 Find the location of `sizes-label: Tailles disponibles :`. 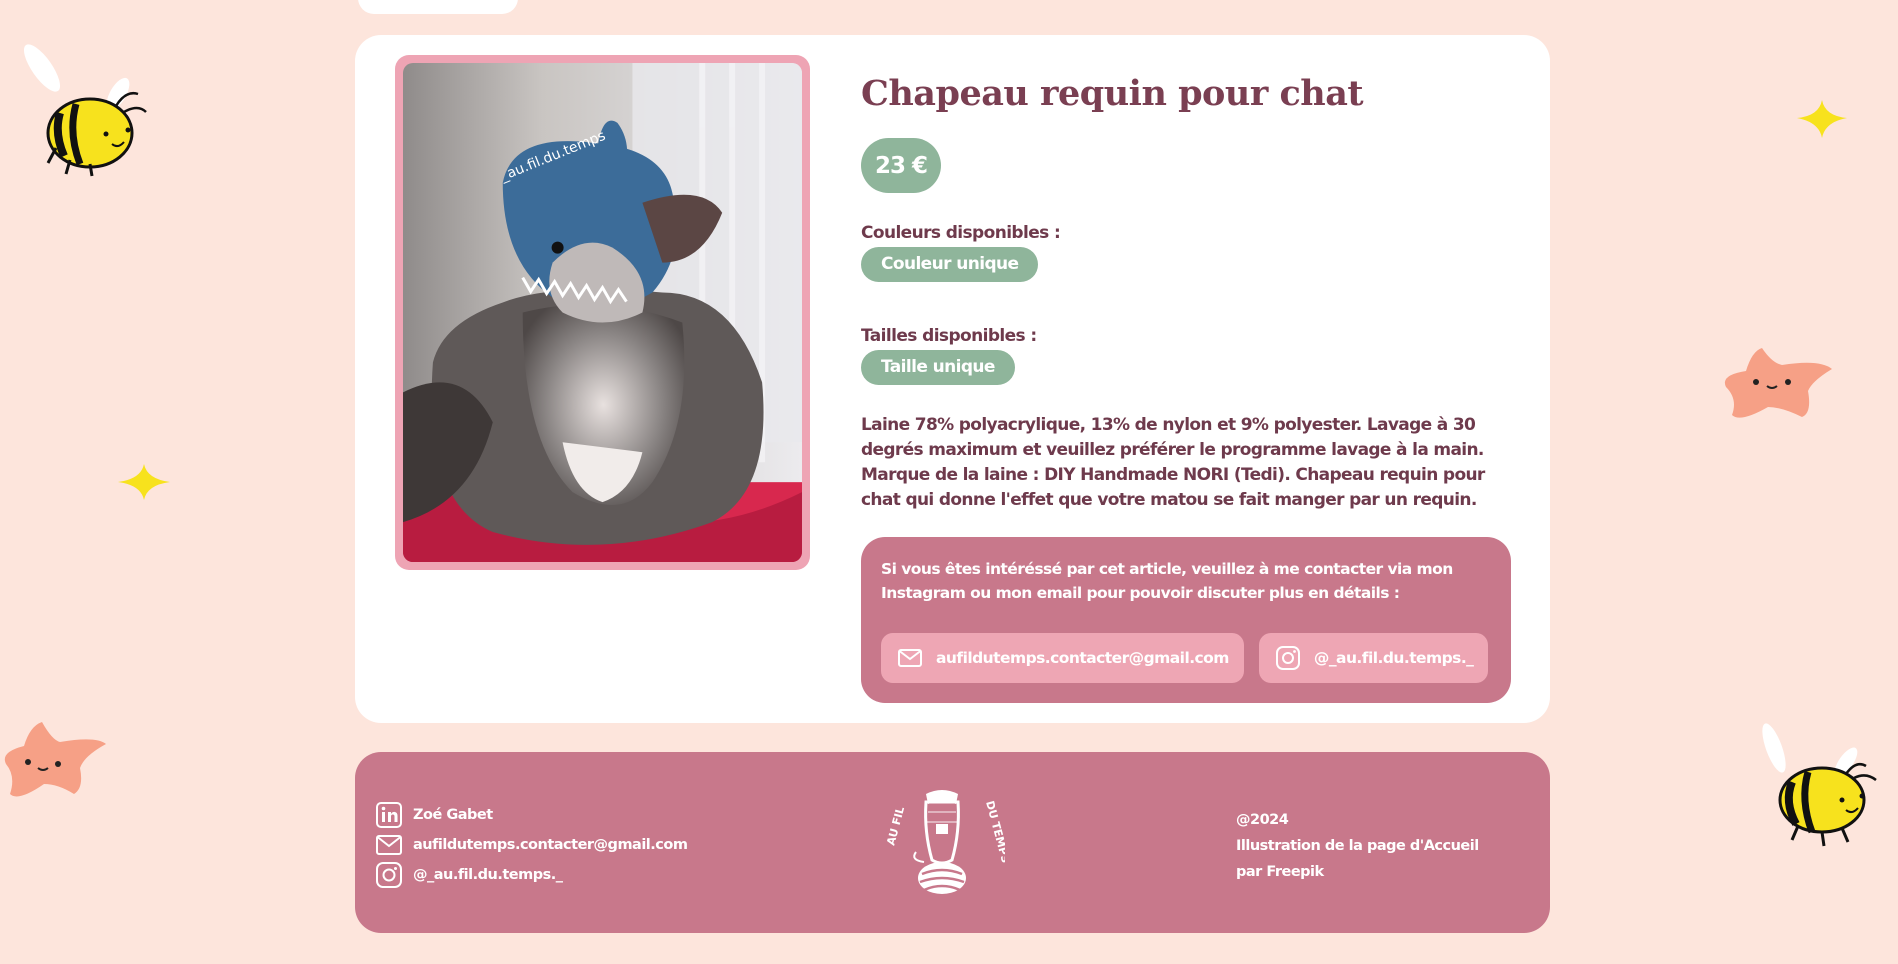

sizes-label: Tailles disponibles : is located at coordinates (949, 336).